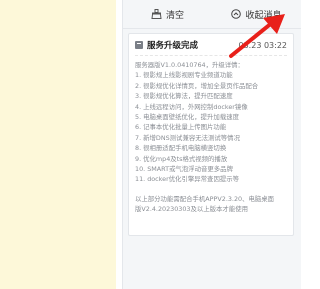 The width and height of the screenshot is (320, 289). I want to click on notification-line: 10. SMART或气泡浮动音更多品牌, so click(184, 169).